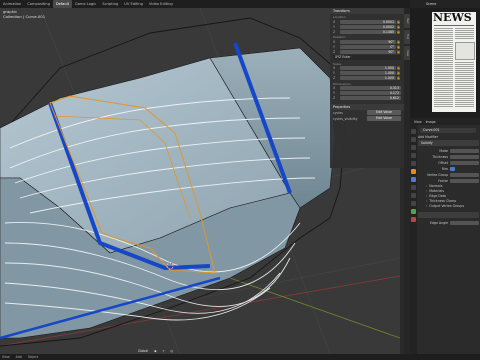 This screenshot has height=360, width=480. I want to click on scale-x-row: X 1.000 🔓, so click(367, 68).